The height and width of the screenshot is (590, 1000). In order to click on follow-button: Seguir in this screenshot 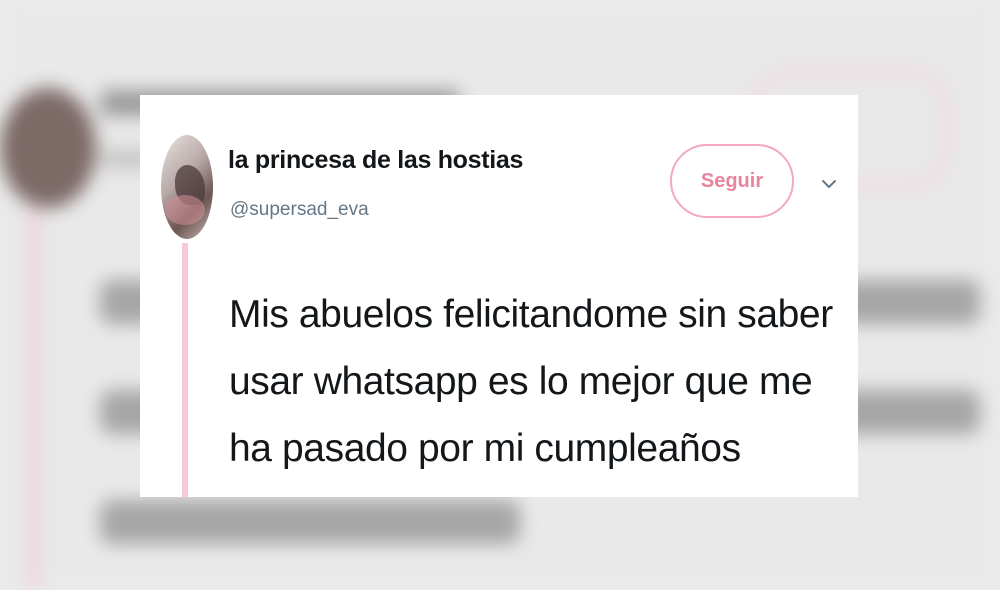, I will do `click(732, 181)`.